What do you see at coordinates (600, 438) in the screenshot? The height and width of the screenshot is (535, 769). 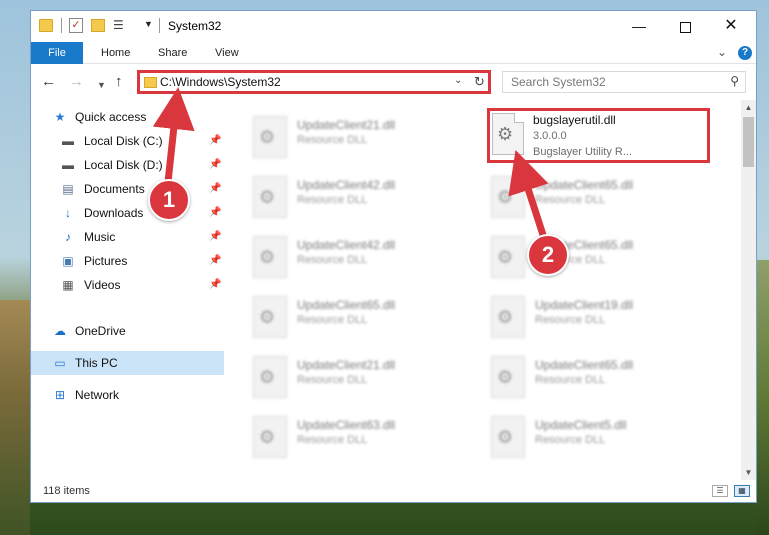 I see `list-item: ⚙ UpdateClient5.dll Resource DLL` at bounding box center [600, 438].